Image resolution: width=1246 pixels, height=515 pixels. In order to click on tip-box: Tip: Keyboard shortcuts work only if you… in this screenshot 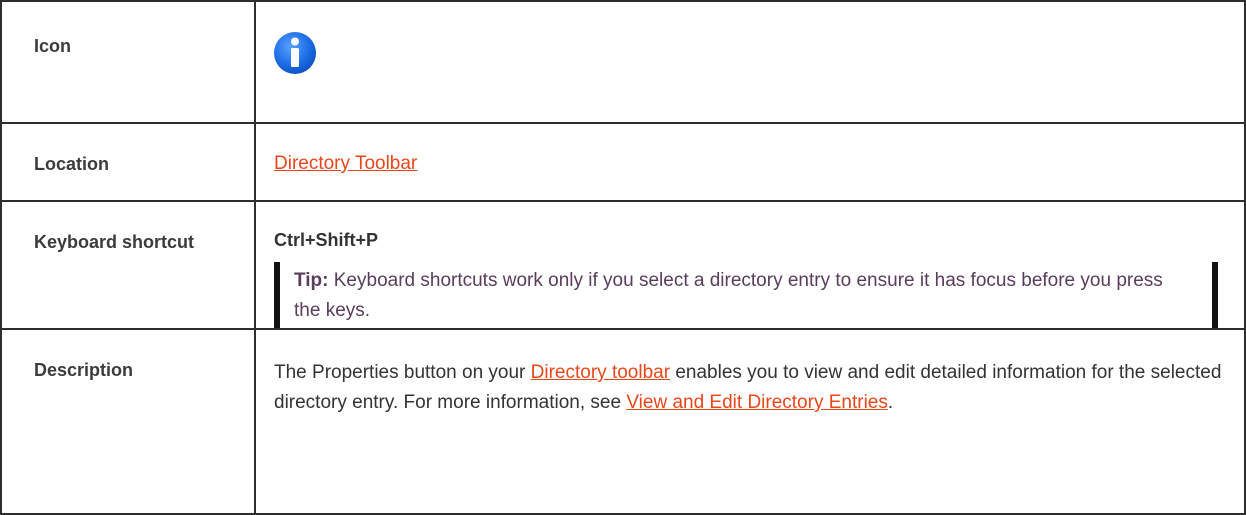, I will do `click(746, 295)`.